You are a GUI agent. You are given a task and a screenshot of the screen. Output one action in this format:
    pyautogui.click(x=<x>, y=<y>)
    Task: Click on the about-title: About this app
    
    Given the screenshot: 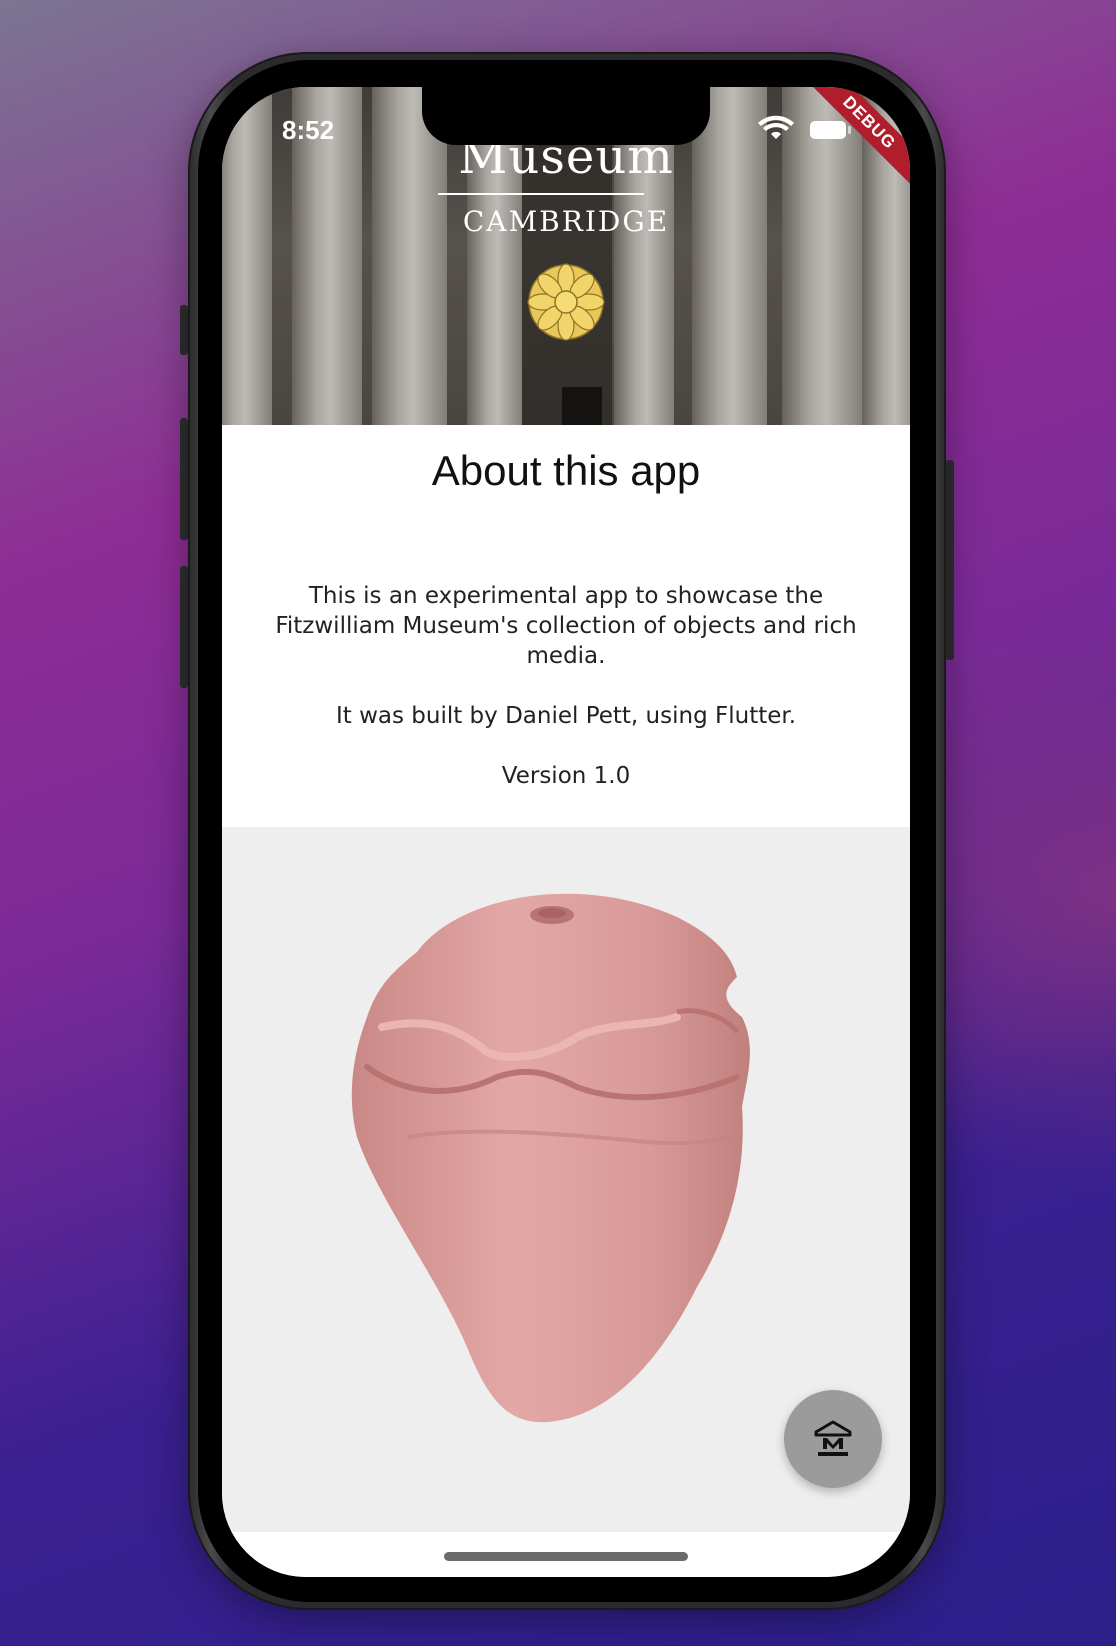 What is the action you would take?
    pyautogui.click(x=566, y=470)
    